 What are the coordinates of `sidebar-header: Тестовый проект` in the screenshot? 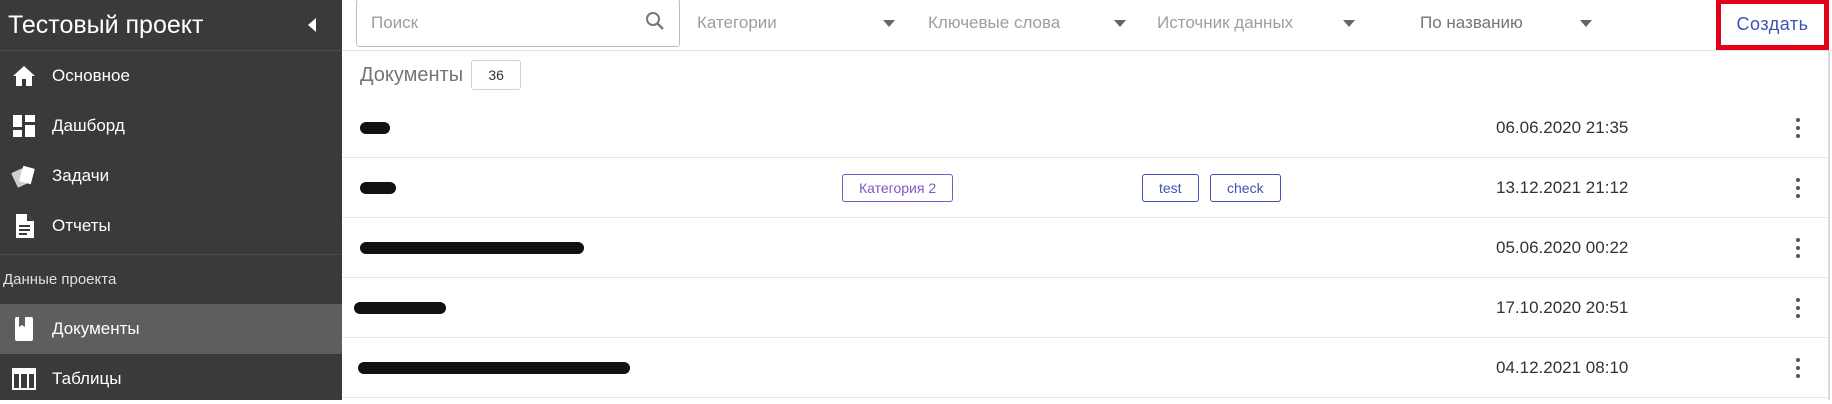 It's located at (171, 25).